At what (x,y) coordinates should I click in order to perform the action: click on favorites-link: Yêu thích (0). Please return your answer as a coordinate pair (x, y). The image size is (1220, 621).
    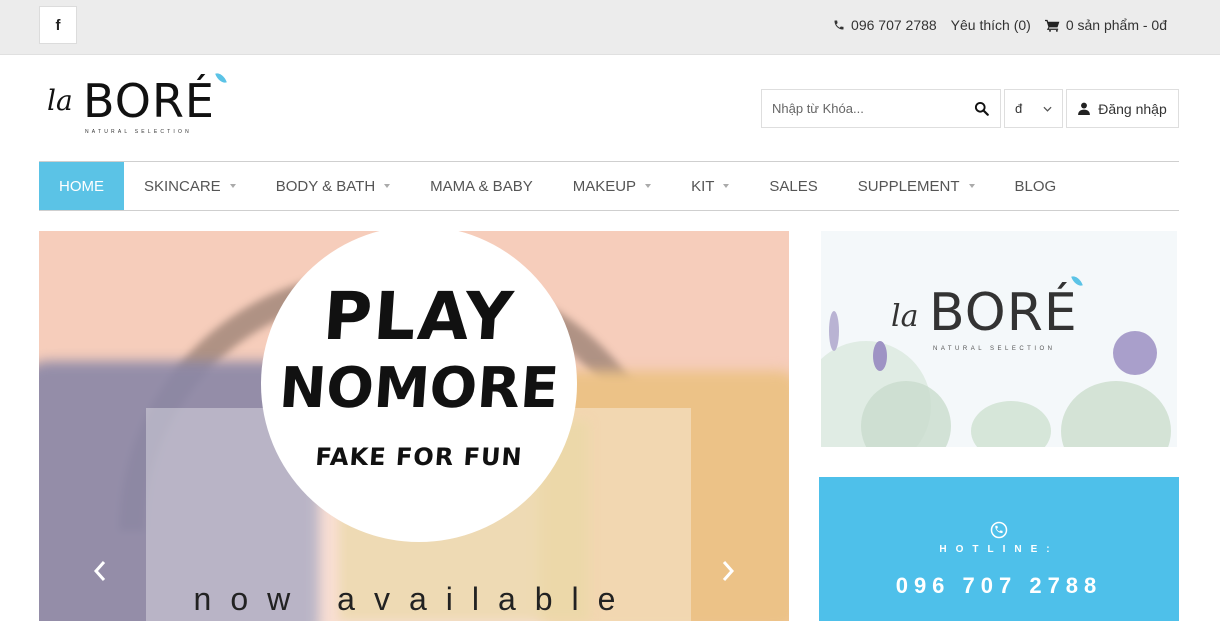
    Looking at the image, I should click on (991, 25).